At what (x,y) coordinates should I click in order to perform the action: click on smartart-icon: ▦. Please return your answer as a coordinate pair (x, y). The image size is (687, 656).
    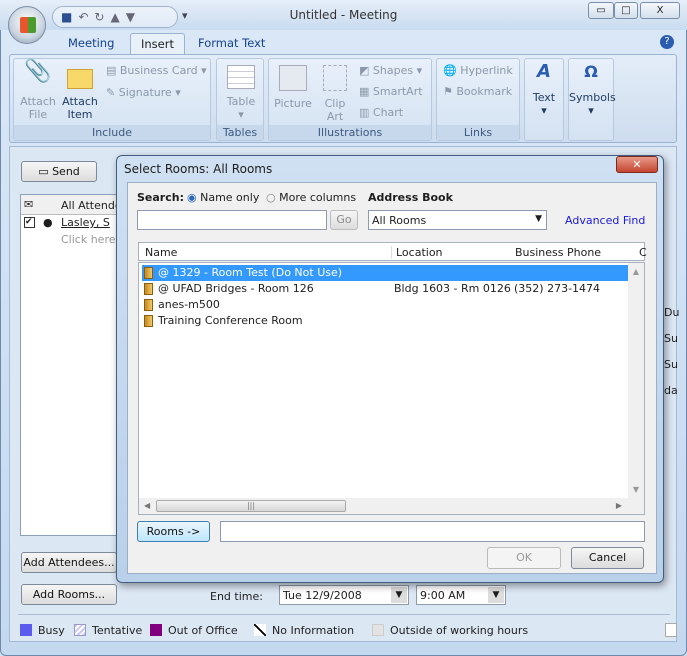
    Looking at the image, I should click on (366, 91).